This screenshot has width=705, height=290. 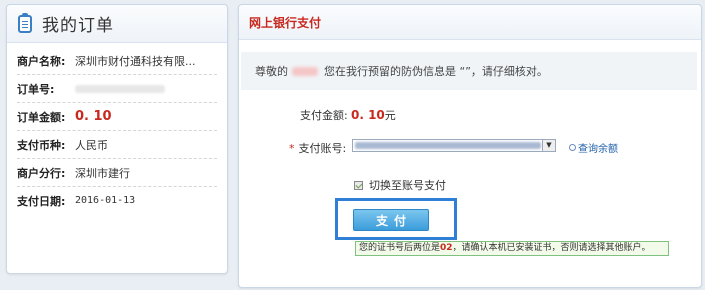 What do you see at coordinates (271, 71) in the screenshot?
I see `notice-prefix: 尊敬的` at bounding box center [271, 71].